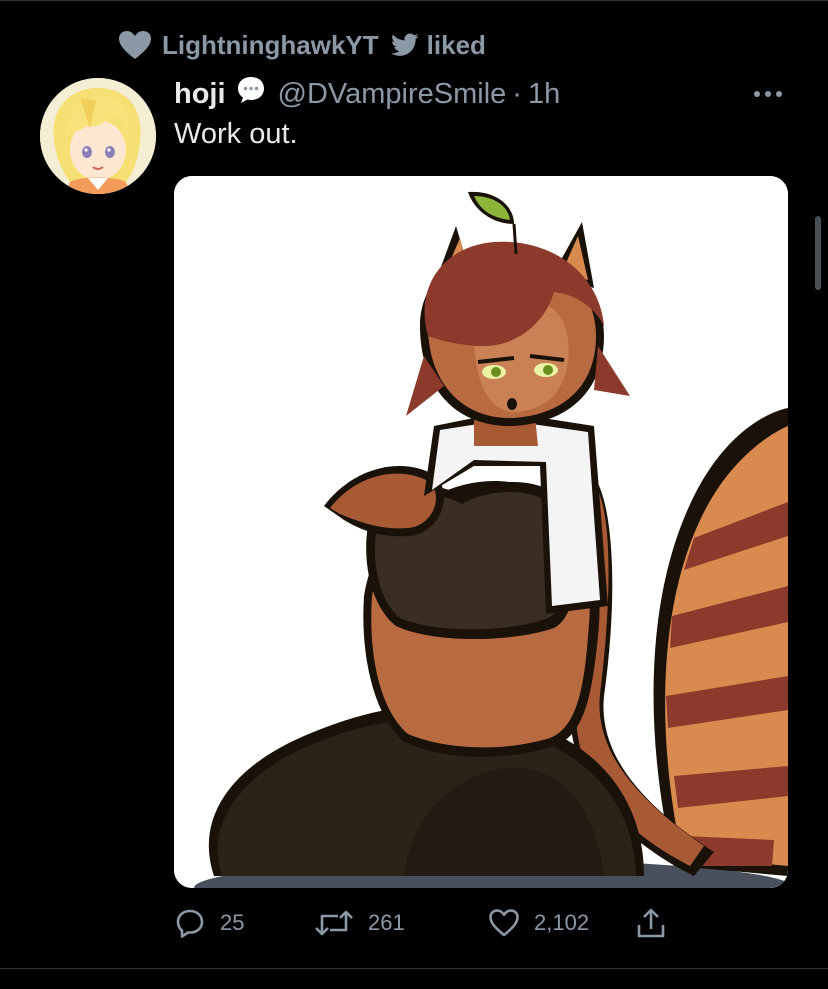  I want to click on tweet-text: Work out., so click(236, 134).